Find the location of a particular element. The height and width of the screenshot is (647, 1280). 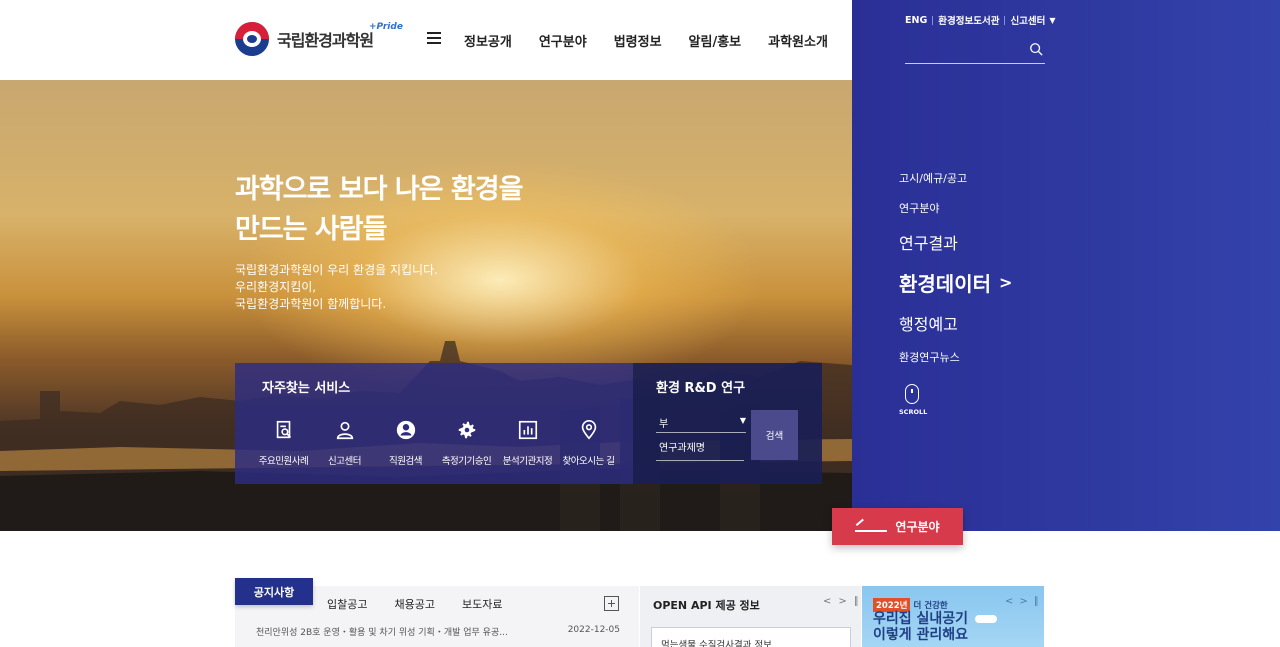

side-menu-research: 연구분야 is located at coordinates (955, 208).